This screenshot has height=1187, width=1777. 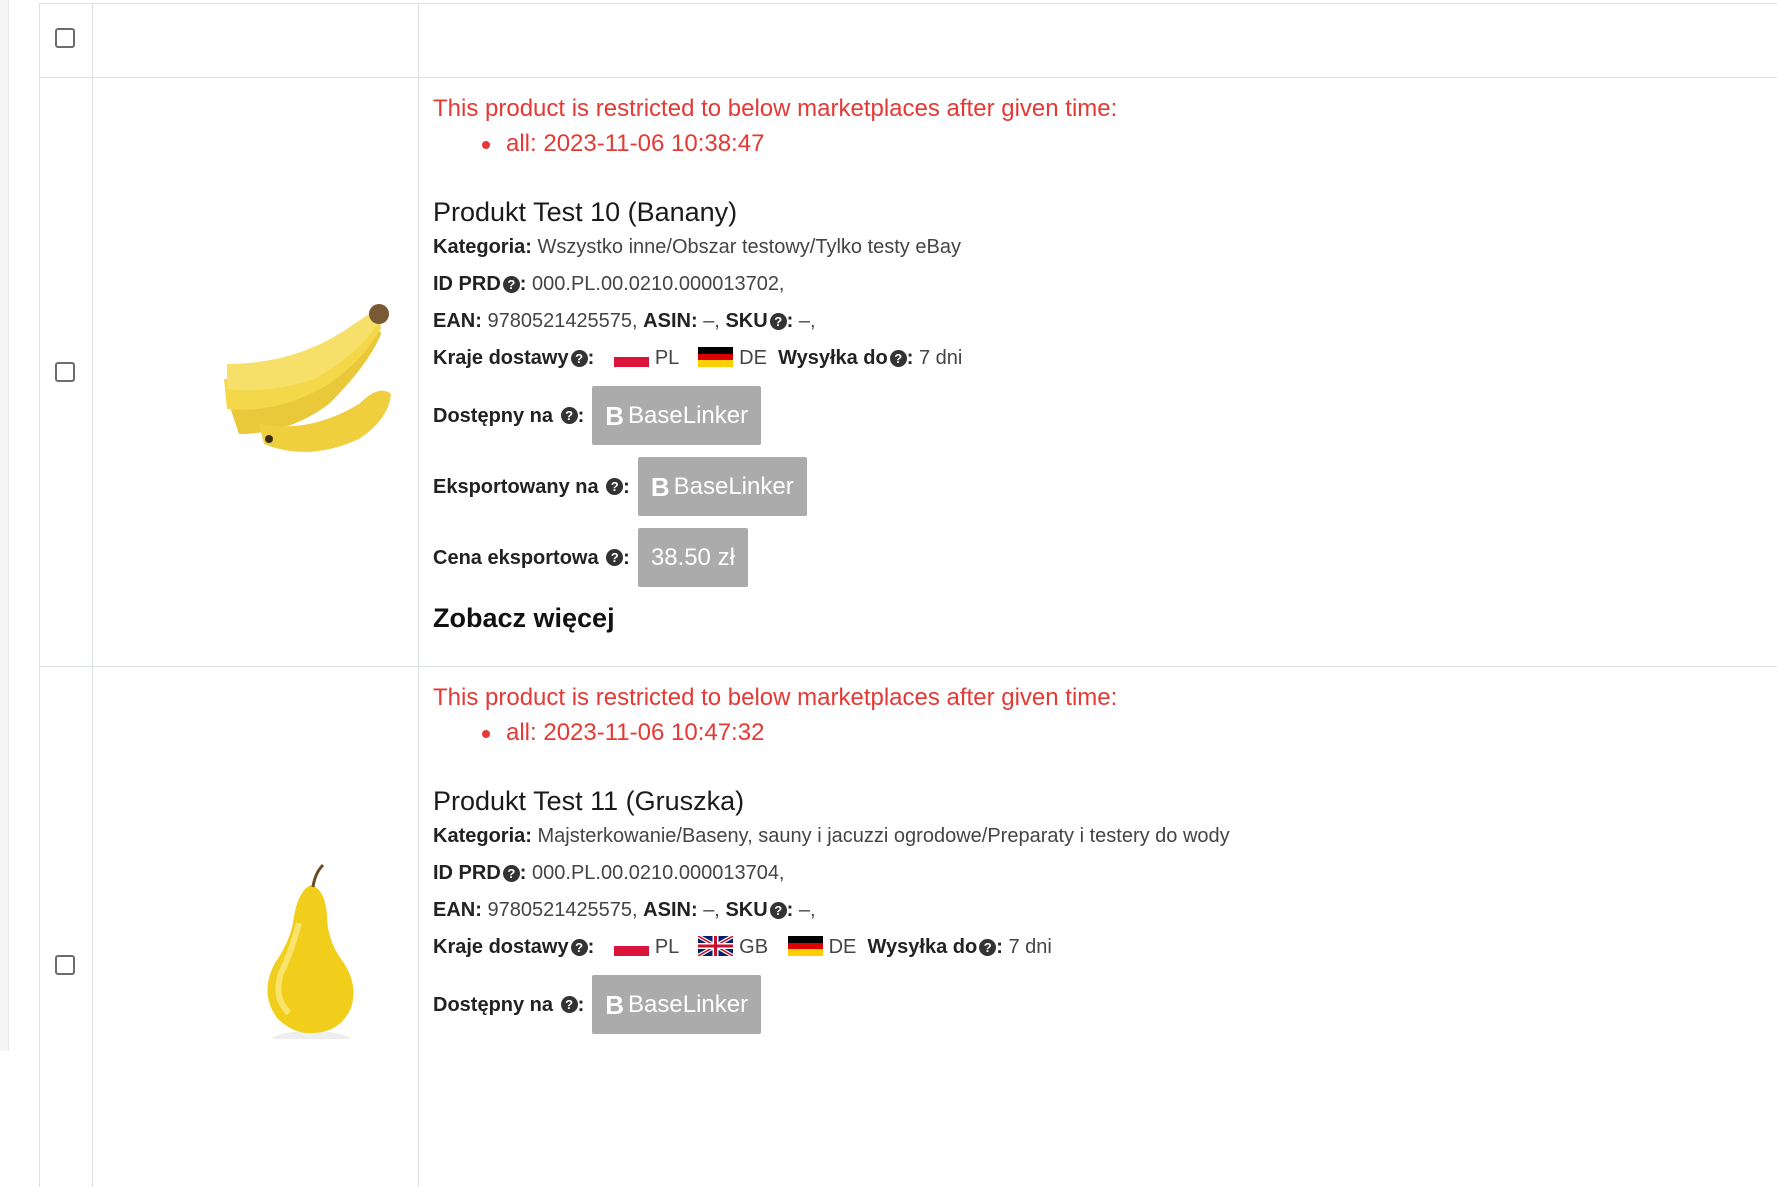 I want to click on pear-image, so click(x=307, y=951).